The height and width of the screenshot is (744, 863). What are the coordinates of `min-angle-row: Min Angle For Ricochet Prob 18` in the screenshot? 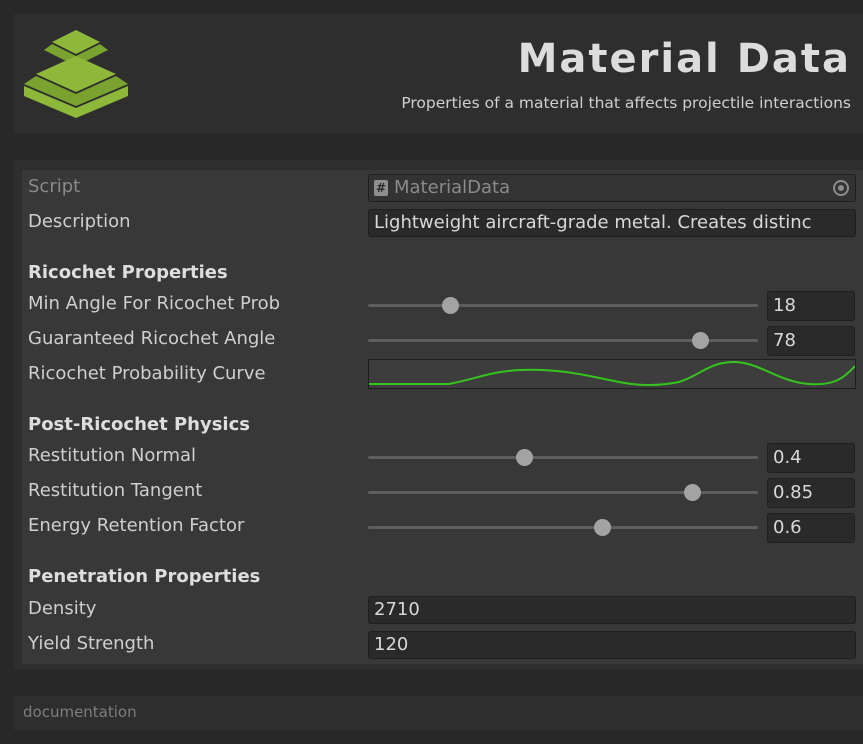 It's located at (442, 305).